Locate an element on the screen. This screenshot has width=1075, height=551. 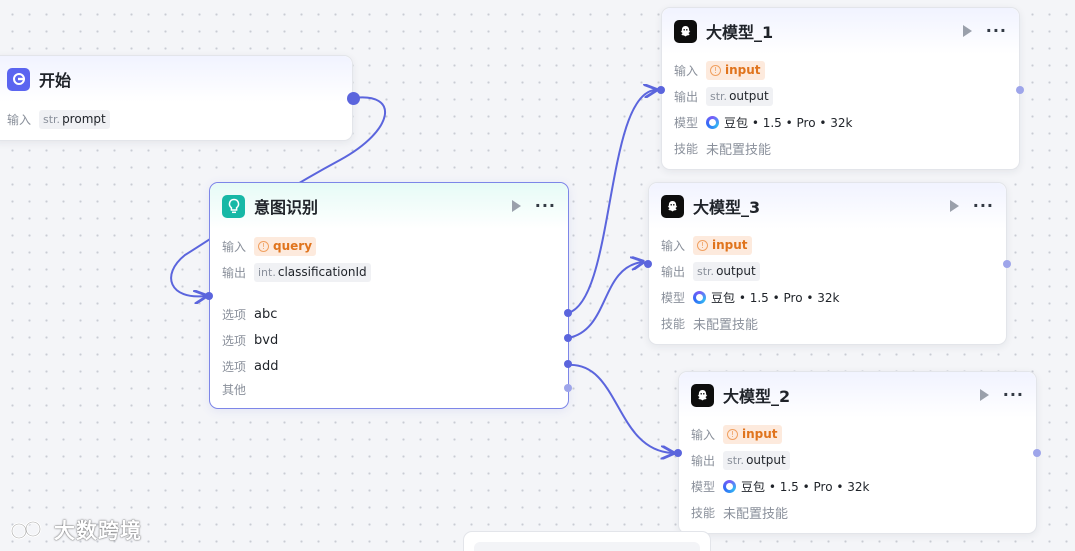
intent-output-tag: int. classificationId is located at coordinates (312, 272).